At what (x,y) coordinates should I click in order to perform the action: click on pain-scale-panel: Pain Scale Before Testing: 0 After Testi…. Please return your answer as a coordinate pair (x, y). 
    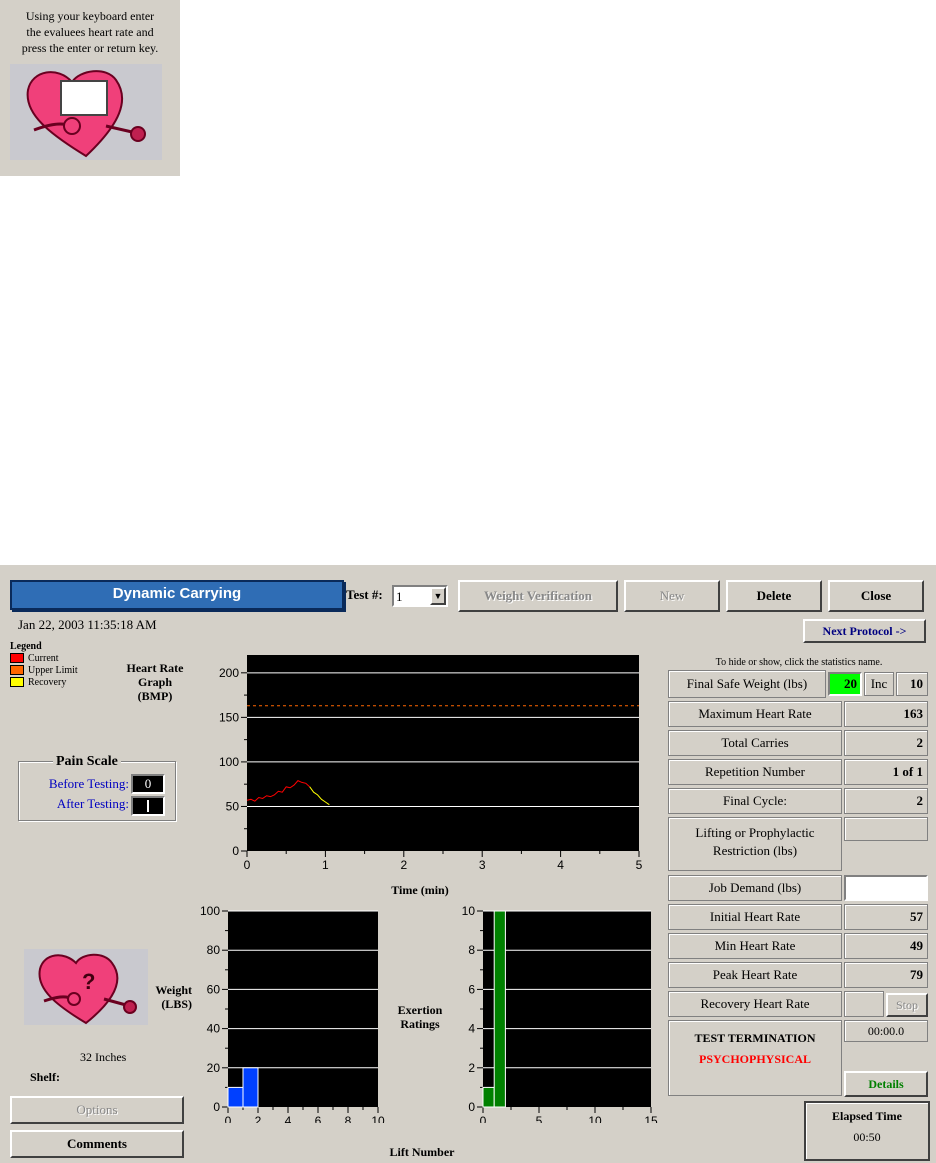
    Looking at the image, I should click on (97, 787).